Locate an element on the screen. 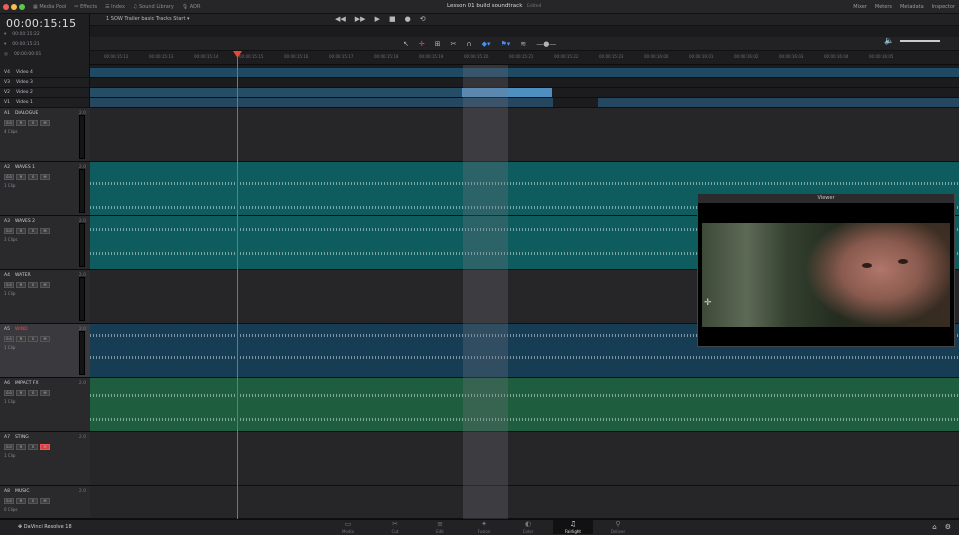 The width and height of the screenshot is (959, 535). page-fusion: ✦ Fusion is located at coordinates (484, 527).